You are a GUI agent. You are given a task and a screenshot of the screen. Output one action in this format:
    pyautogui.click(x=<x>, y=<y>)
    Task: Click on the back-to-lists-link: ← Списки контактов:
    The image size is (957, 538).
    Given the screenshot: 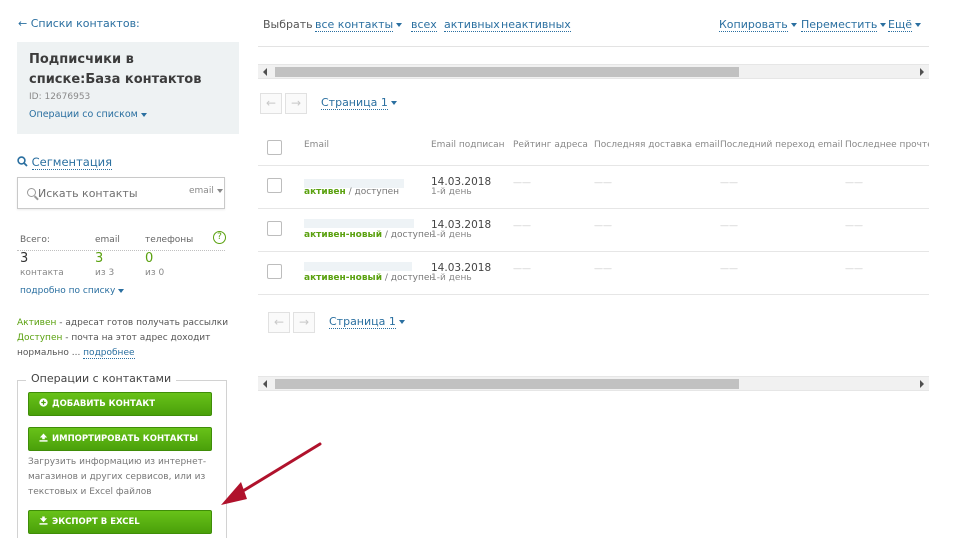 What is the action you would take?
    pyautogui.click(x=79, y=23)
    